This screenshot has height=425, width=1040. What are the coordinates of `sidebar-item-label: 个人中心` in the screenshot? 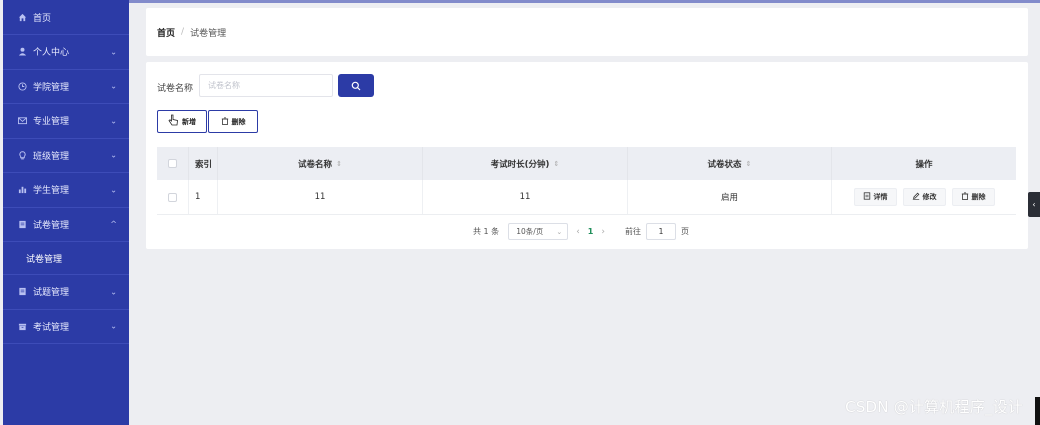 It's located at (51, 53).